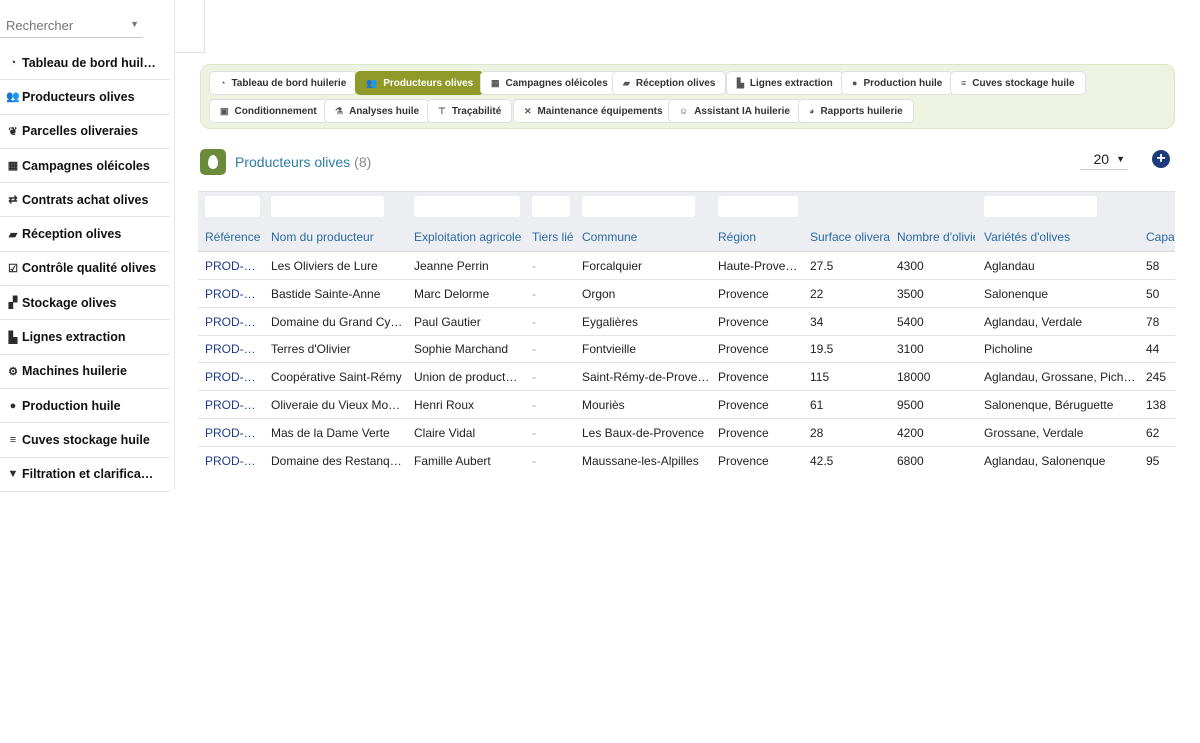  I want to click on tab-10: ✕ Maintenance équipements, so click(593, 111).